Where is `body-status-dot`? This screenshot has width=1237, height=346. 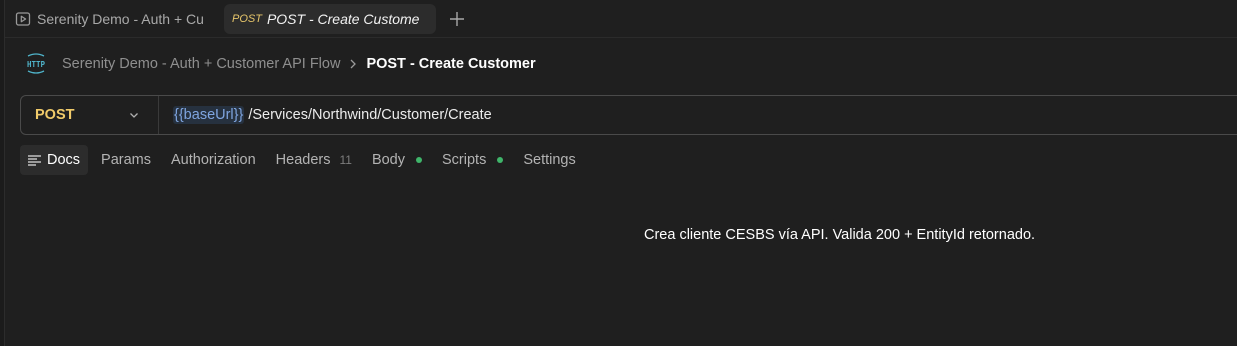
body-status-dot is located at coordinates (419, 160).